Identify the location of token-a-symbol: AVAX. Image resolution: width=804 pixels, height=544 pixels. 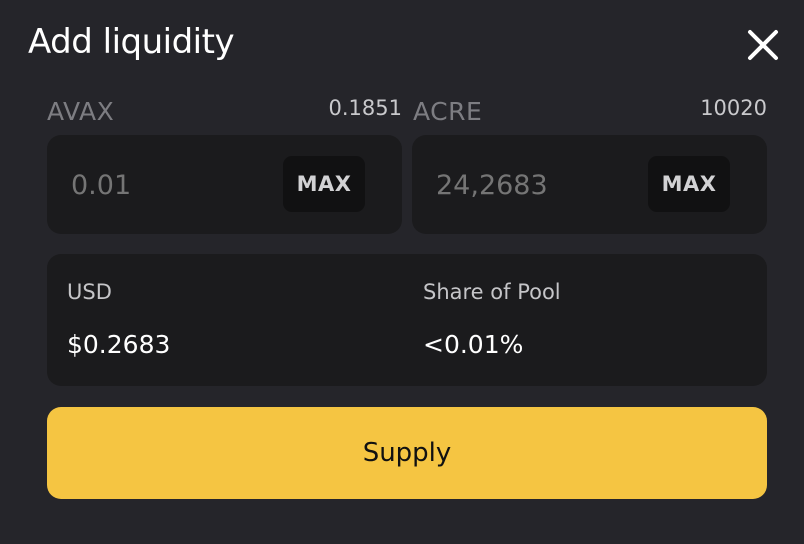
(81, 111).